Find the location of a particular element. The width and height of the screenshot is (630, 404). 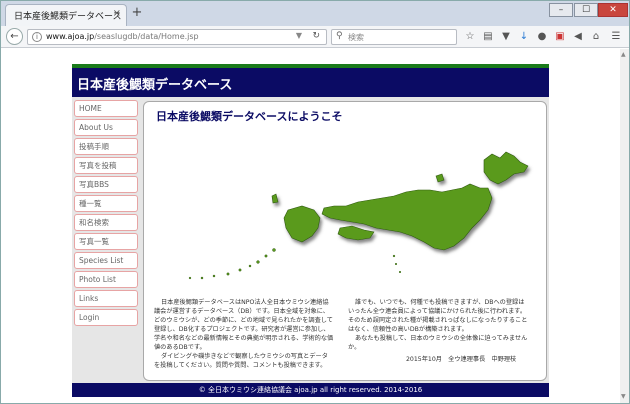

nav-item-japanese-name-search: 和名検索 is located at coordinates (106, 222).